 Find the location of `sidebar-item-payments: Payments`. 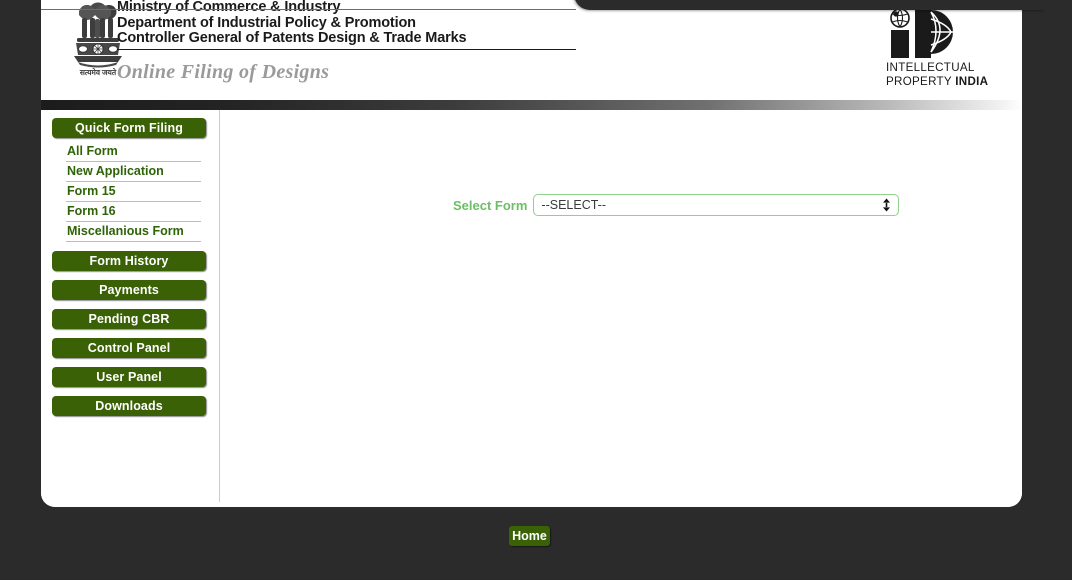

sidebar-item-payments: Payments is located at coordinates (129, 290).